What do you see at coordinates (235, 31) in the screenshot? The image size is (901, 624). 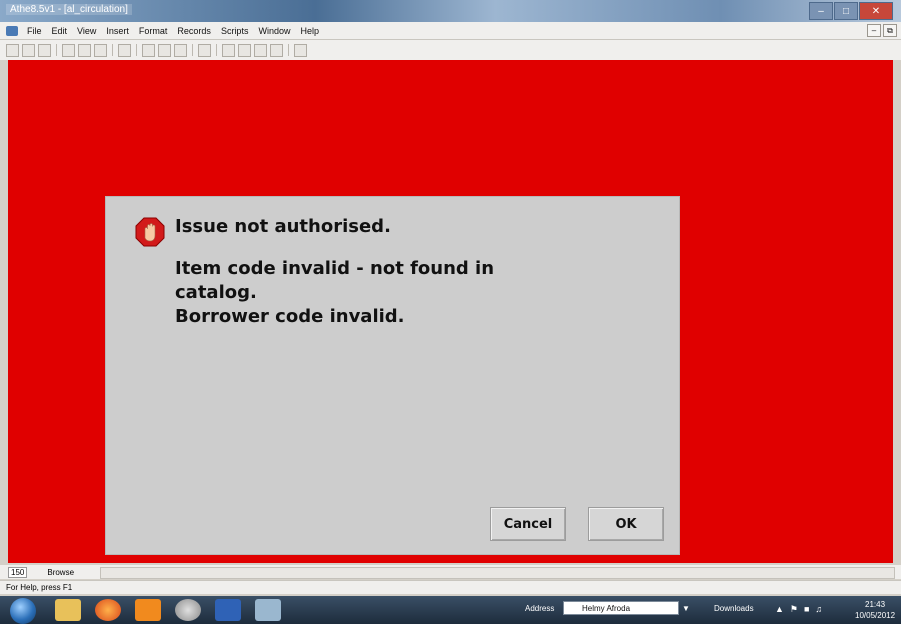 I see `menu-scripts: Scripts` at bounding box center [235, 31].